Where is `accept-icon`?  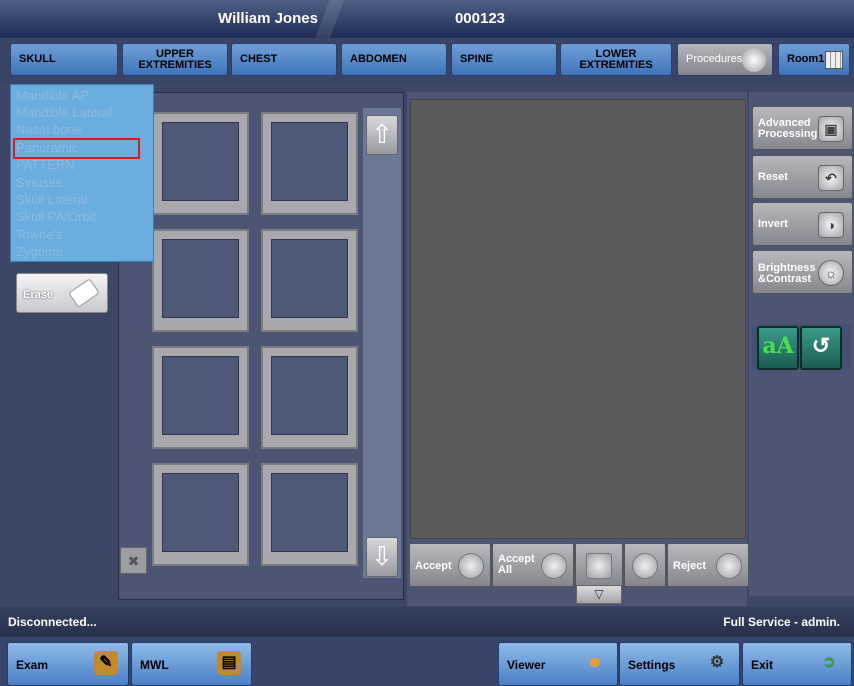
accept-icon is located at coordinates (471, 566).